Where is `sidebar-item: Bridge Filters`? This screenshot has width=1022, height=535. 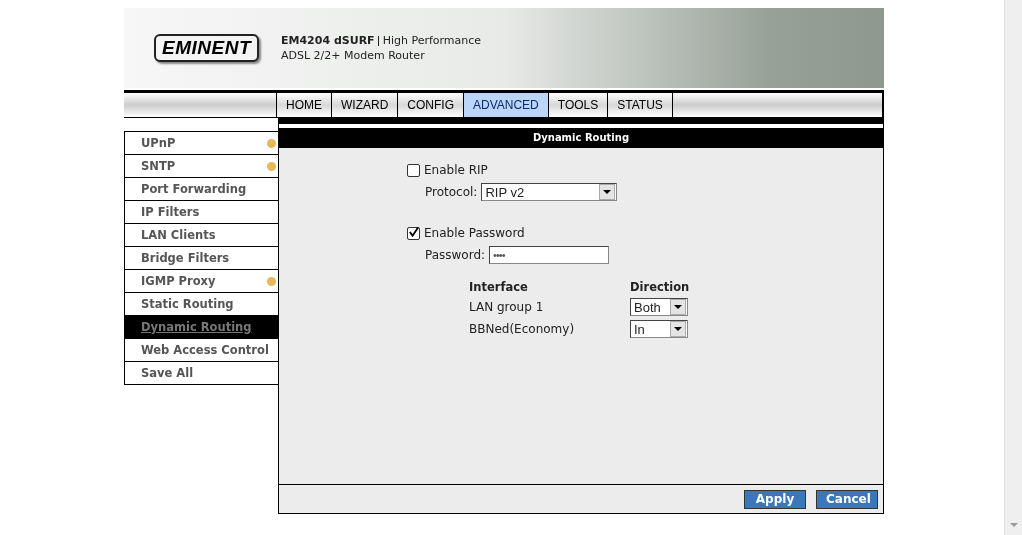 sidebar-item: Bridge Filters is located at coordinates (201, 258).